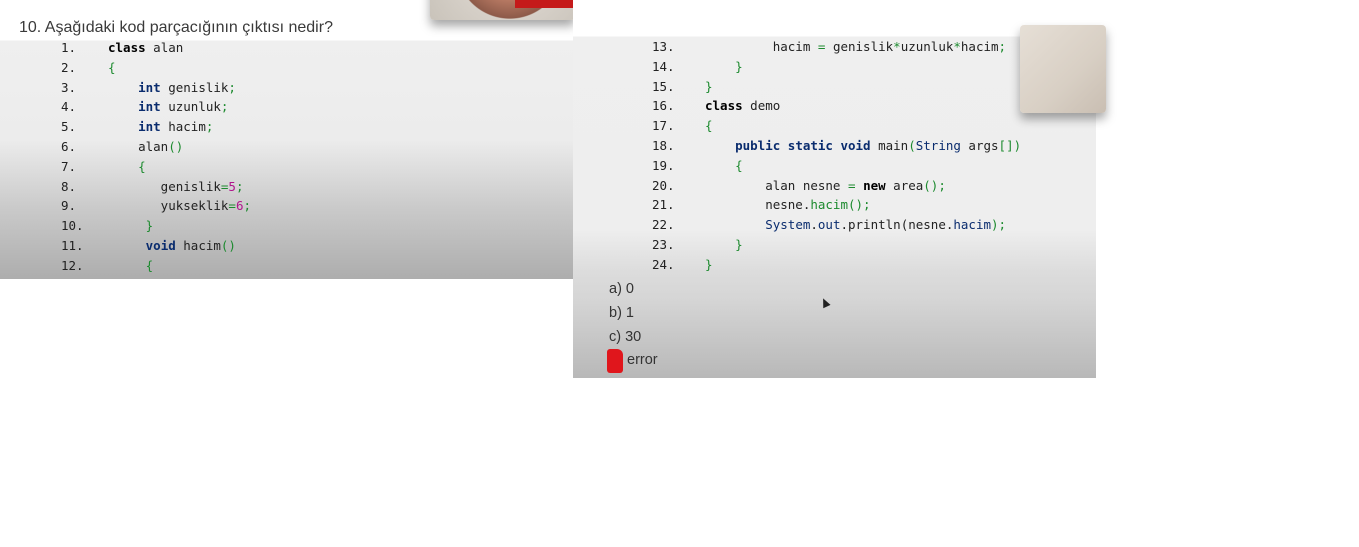  I want to click on code-line: 12. {, so click(260, 266).